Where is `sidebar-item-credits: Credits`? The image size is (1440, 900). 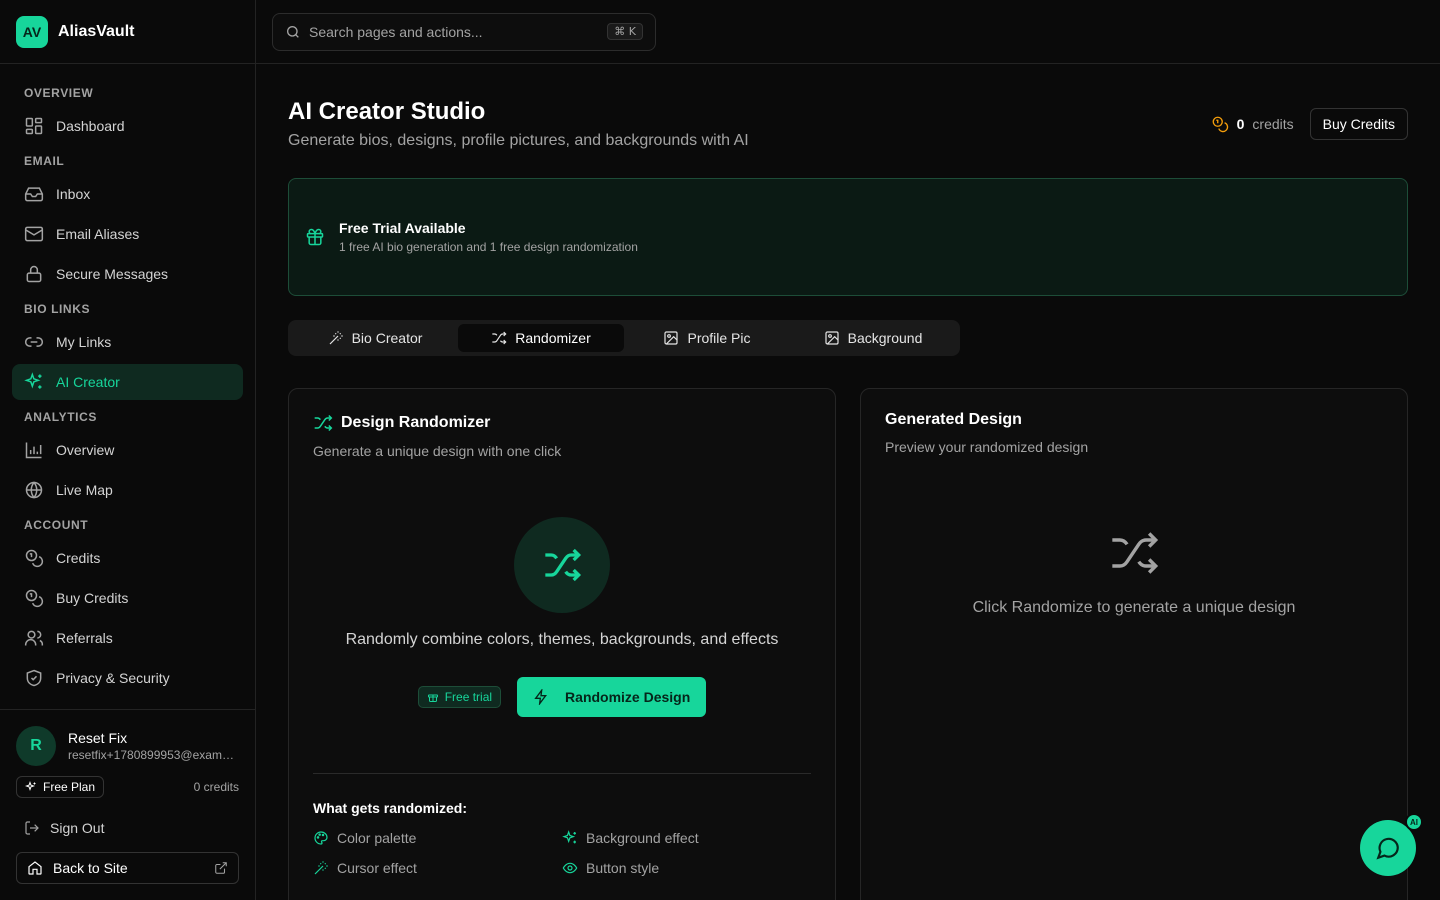 sidebar-item-credits: Credits is located at coordinates (127, 558).